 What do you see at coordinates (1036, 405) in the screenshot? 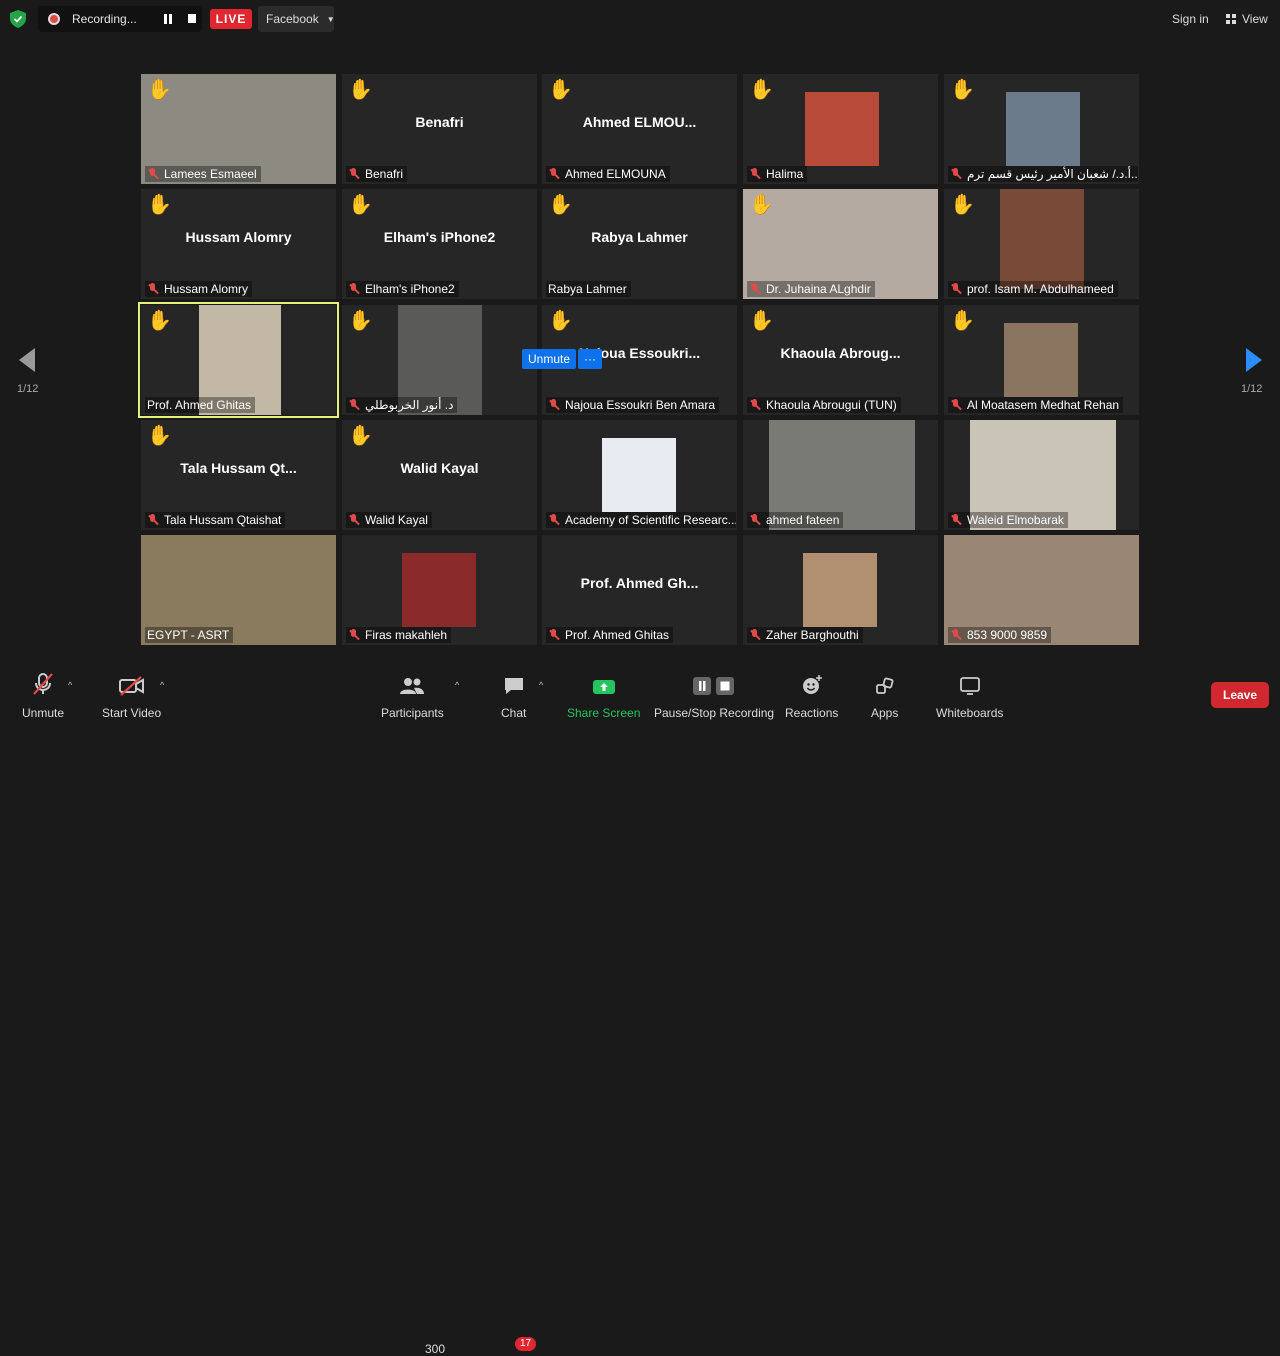
I see `participant-name-label: Al Moatasem Medhat Rehan` at bounding box center [1036, 405].